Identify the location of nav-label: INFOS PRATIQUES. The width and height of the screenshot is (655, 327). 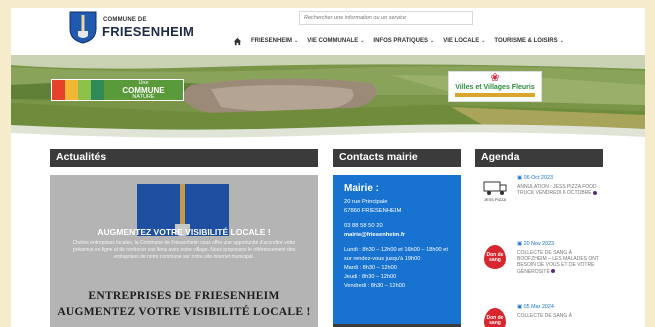
(400, 41).